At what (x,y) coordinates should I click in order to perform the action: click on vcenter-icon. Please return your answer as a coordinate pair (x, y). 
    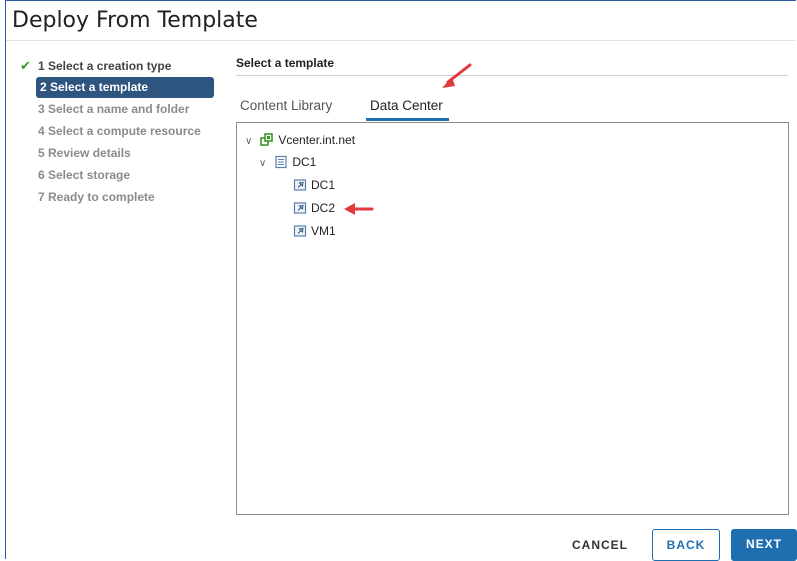
    Looking at the image, I should click on (267, 139).